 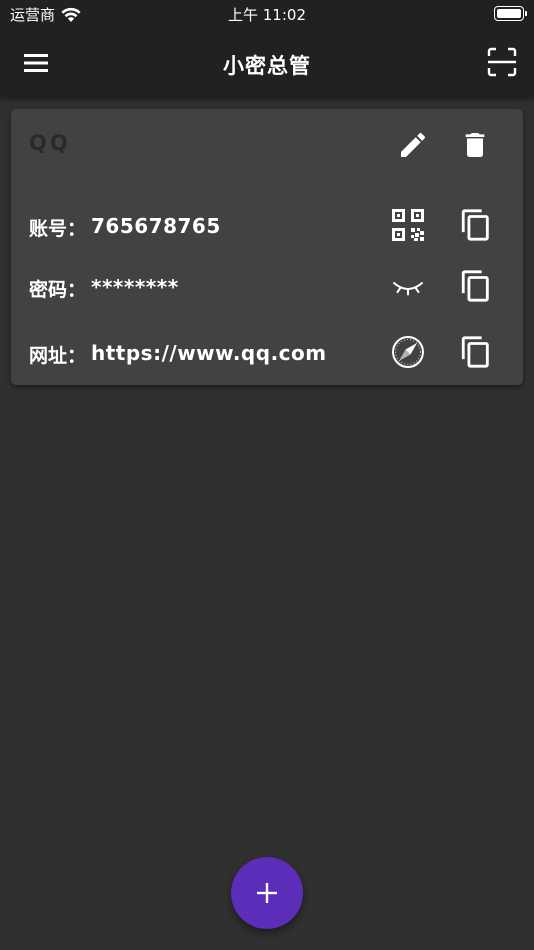 I want to click on edit-button, so click(x=413, y=145).